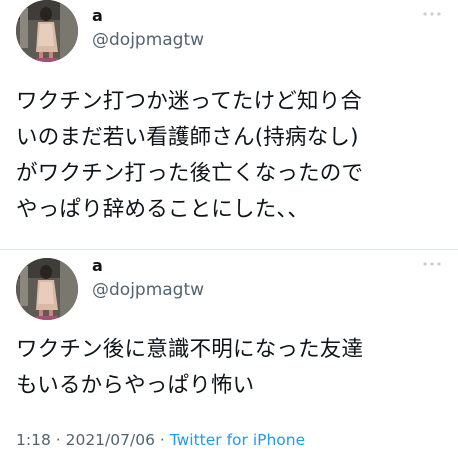  What do you see at coordinates (110, 440) in the screenshot?
I see `tweet-date: 2021/07/06` at bounding box center [110, 440].